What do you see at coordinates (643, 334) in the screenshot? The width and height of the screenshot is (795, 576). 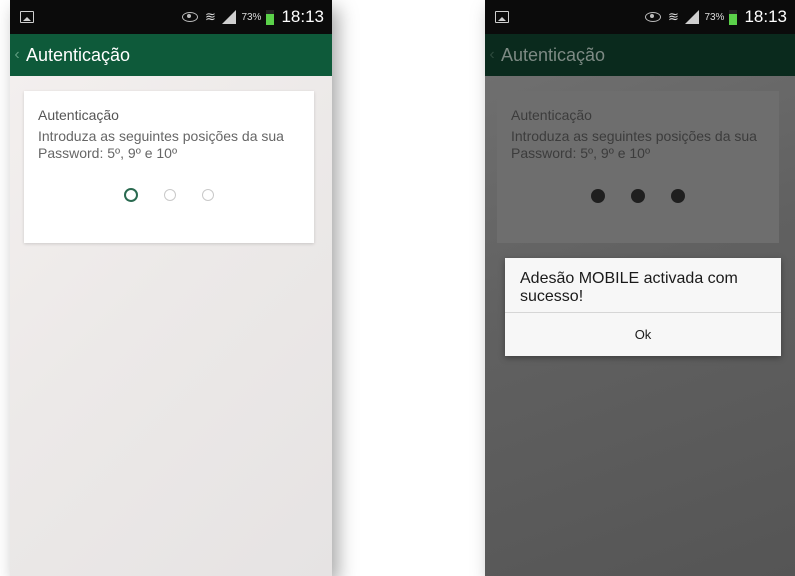 I see `ok-button: Ok` at bounding box center [643, 334].